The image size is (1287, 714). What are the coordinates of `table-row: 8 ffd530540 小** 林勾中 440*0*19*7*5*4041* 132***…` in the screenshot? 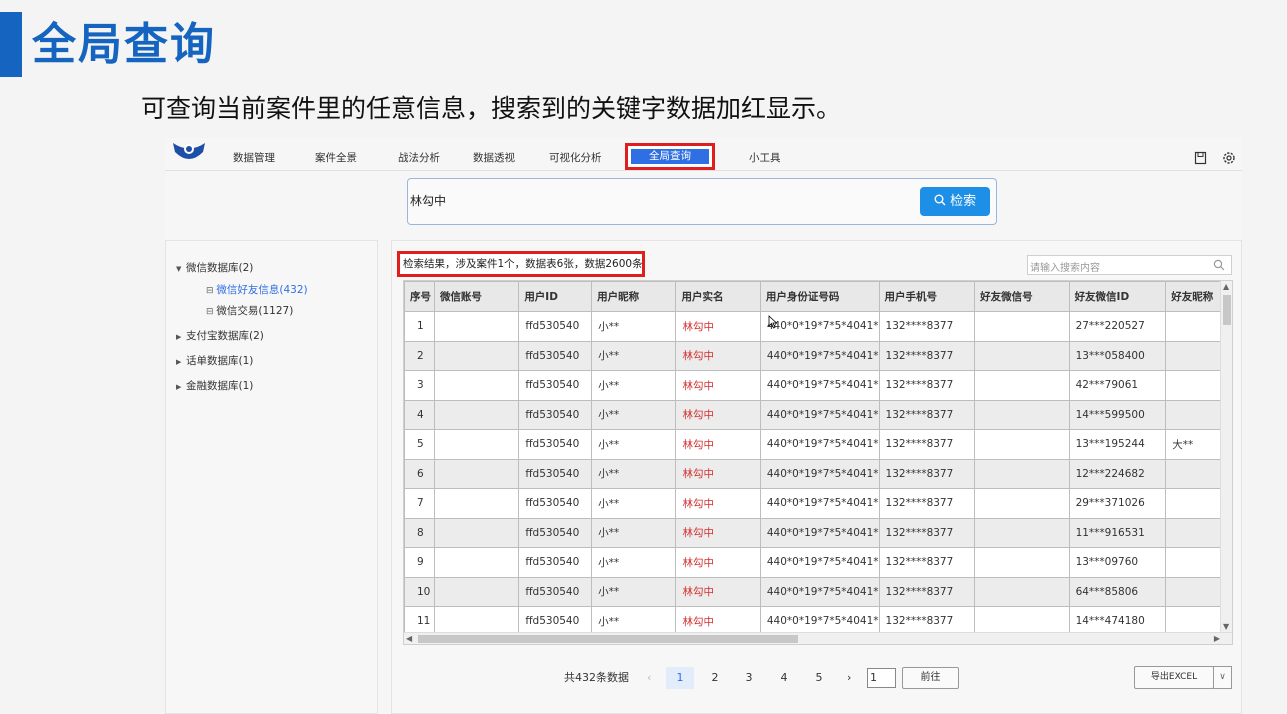 It's located at (818, 532).